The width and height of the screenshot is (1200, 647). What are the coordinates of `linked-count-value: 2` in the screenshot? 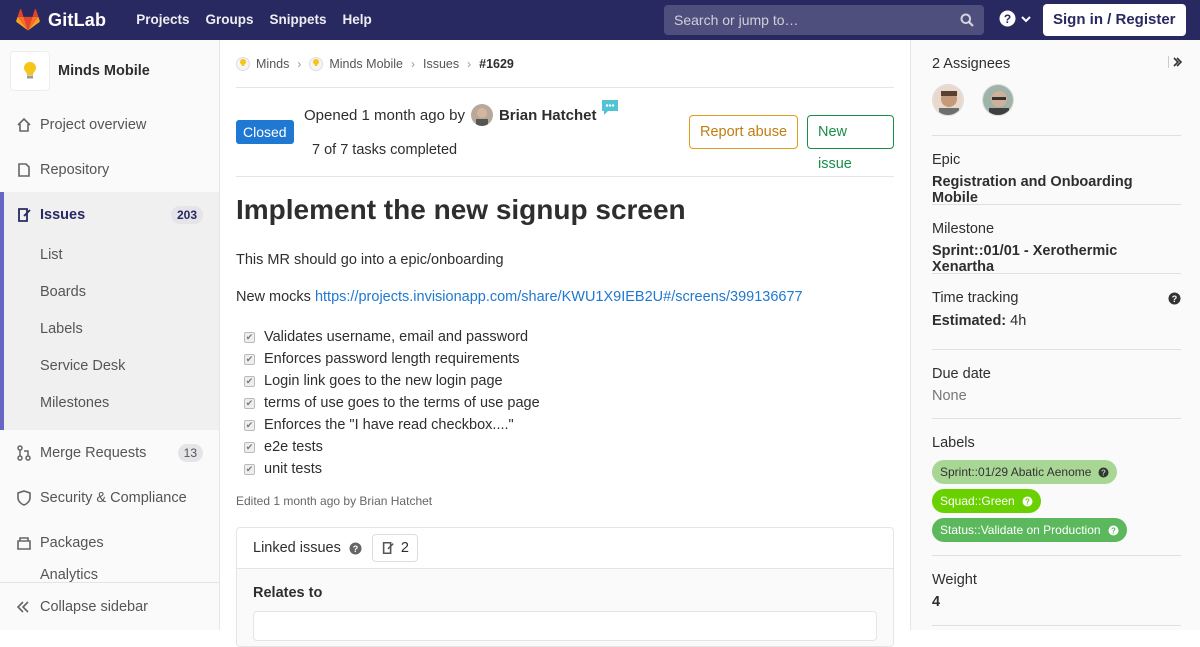 It's located at (404, 548).